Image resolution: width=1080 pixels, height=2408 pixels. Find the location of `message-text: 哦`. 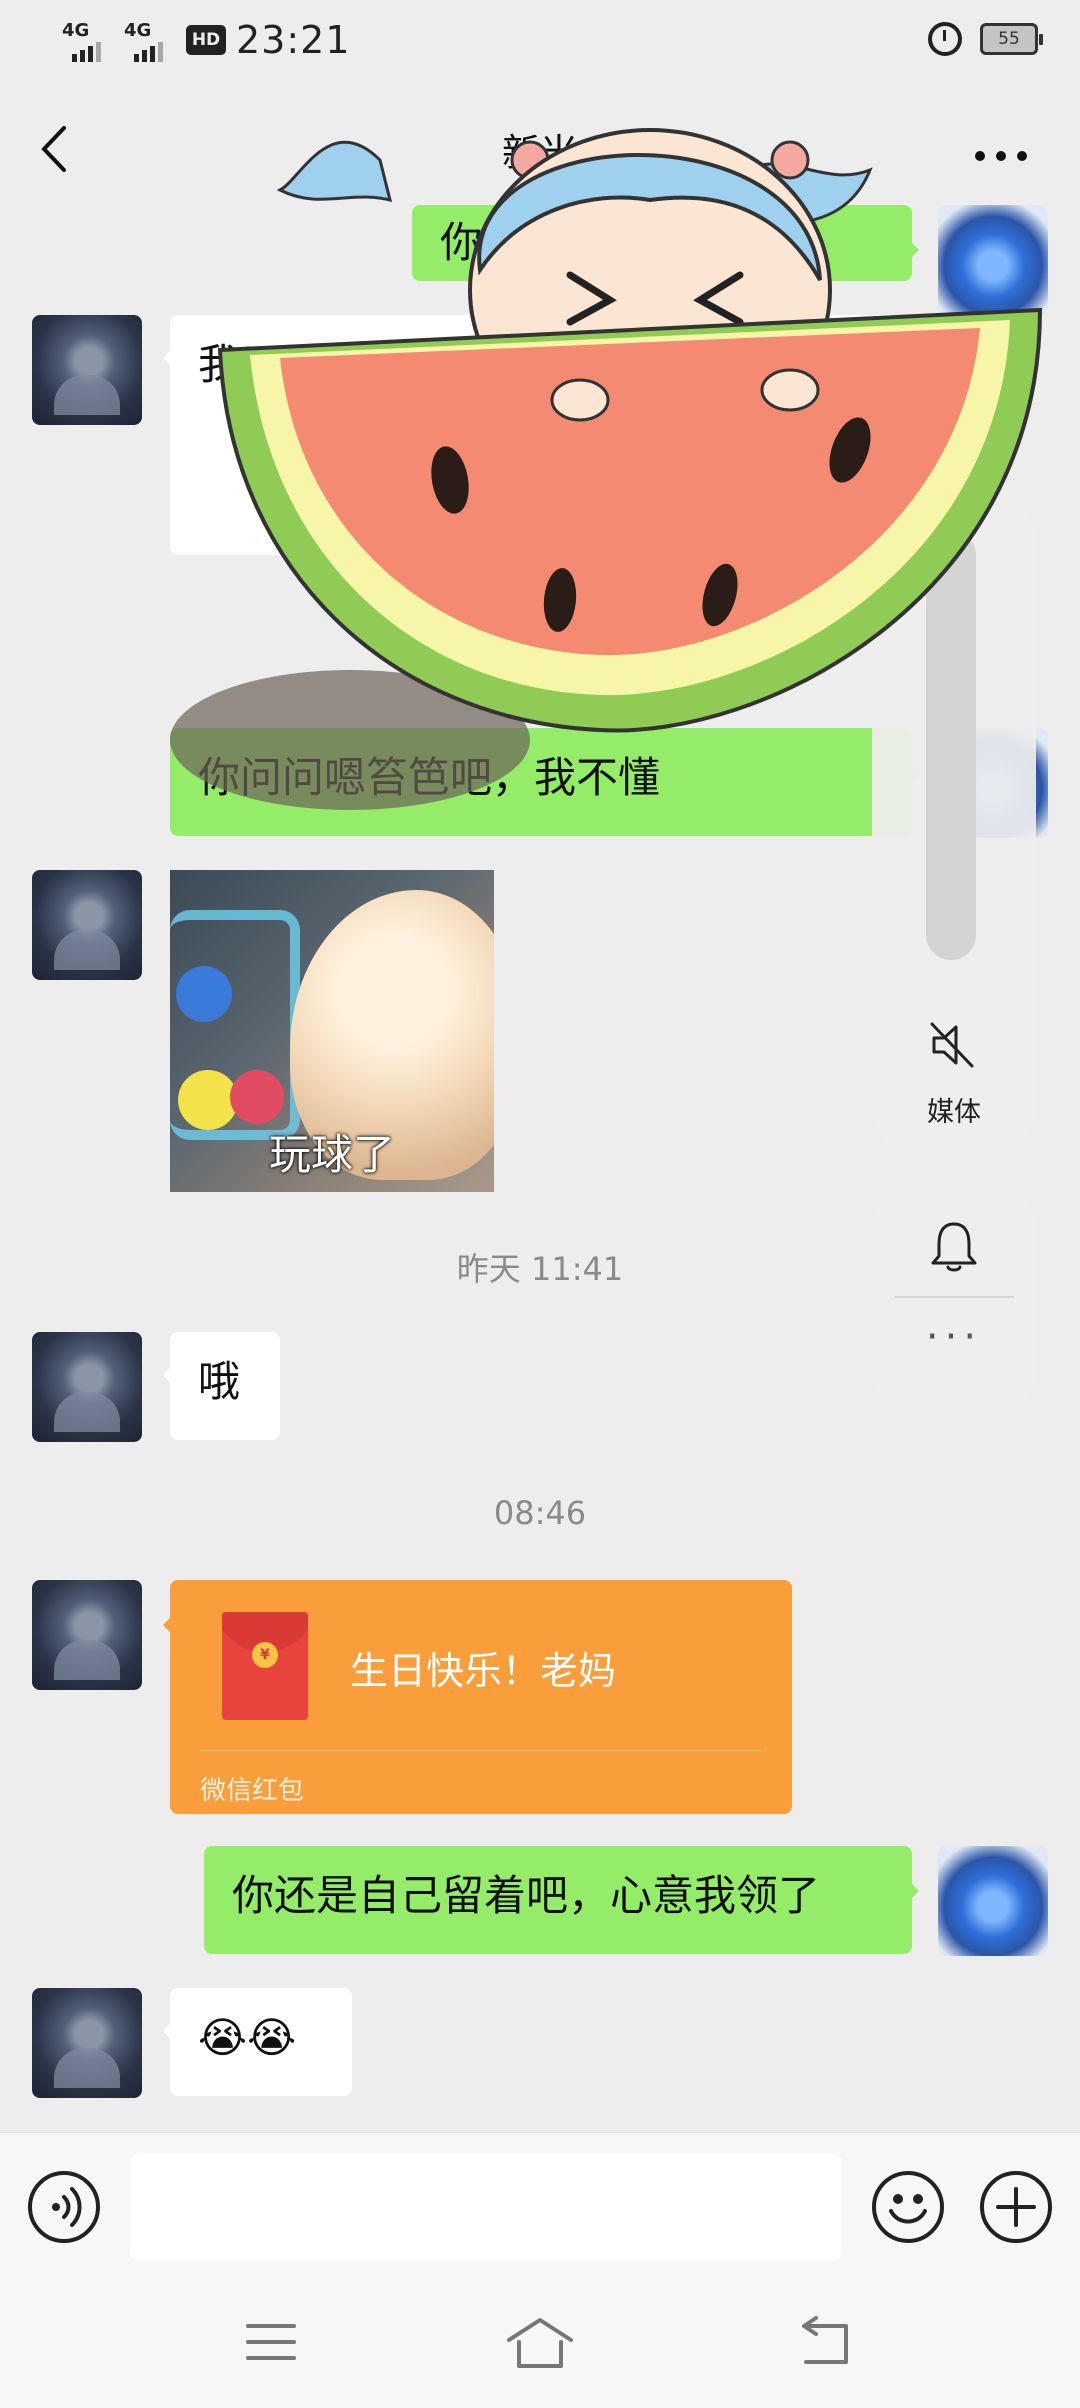

message-text: 哦 is located at coordinates (219, 1381).